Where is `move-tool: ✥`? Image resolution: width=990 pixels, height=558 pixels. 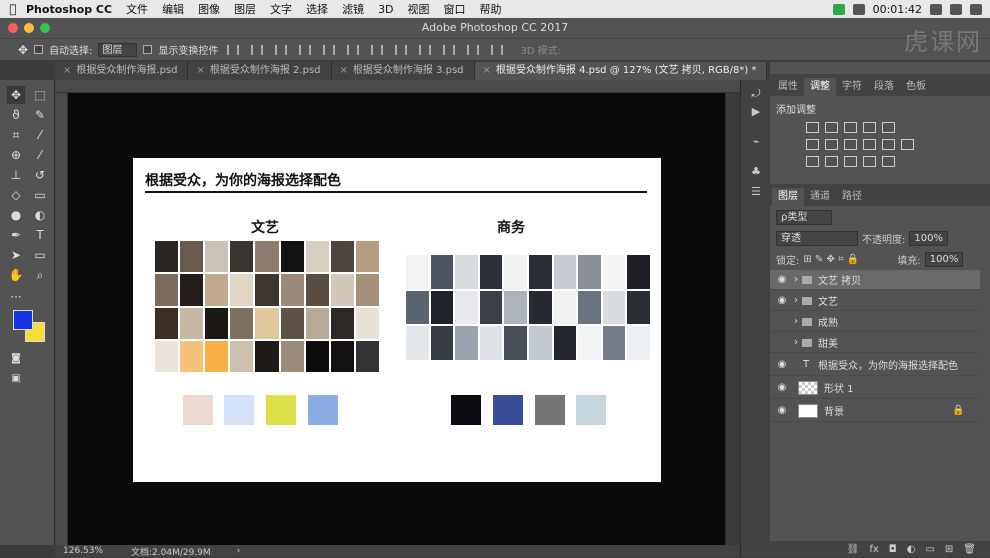
move-tool: ✥ is located at coordinates (16, 95).